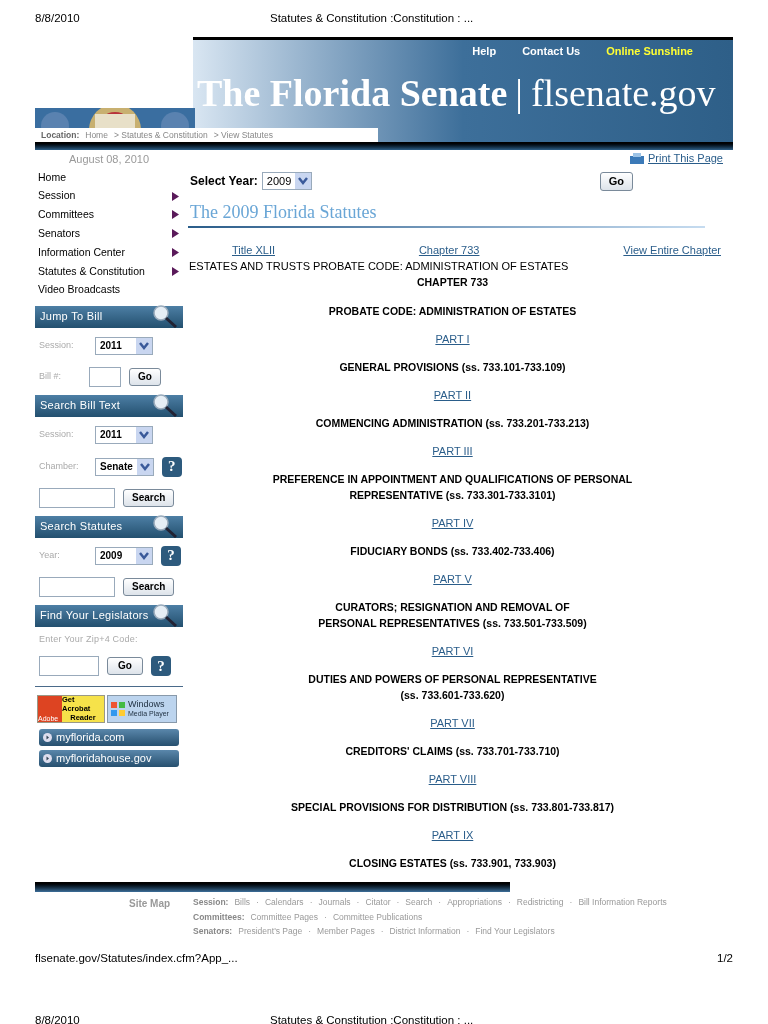 The width and height of the screenshot is (768, 1024). I want to click on page-heading: The 2009 Florida Statutes, so click(283, 212).